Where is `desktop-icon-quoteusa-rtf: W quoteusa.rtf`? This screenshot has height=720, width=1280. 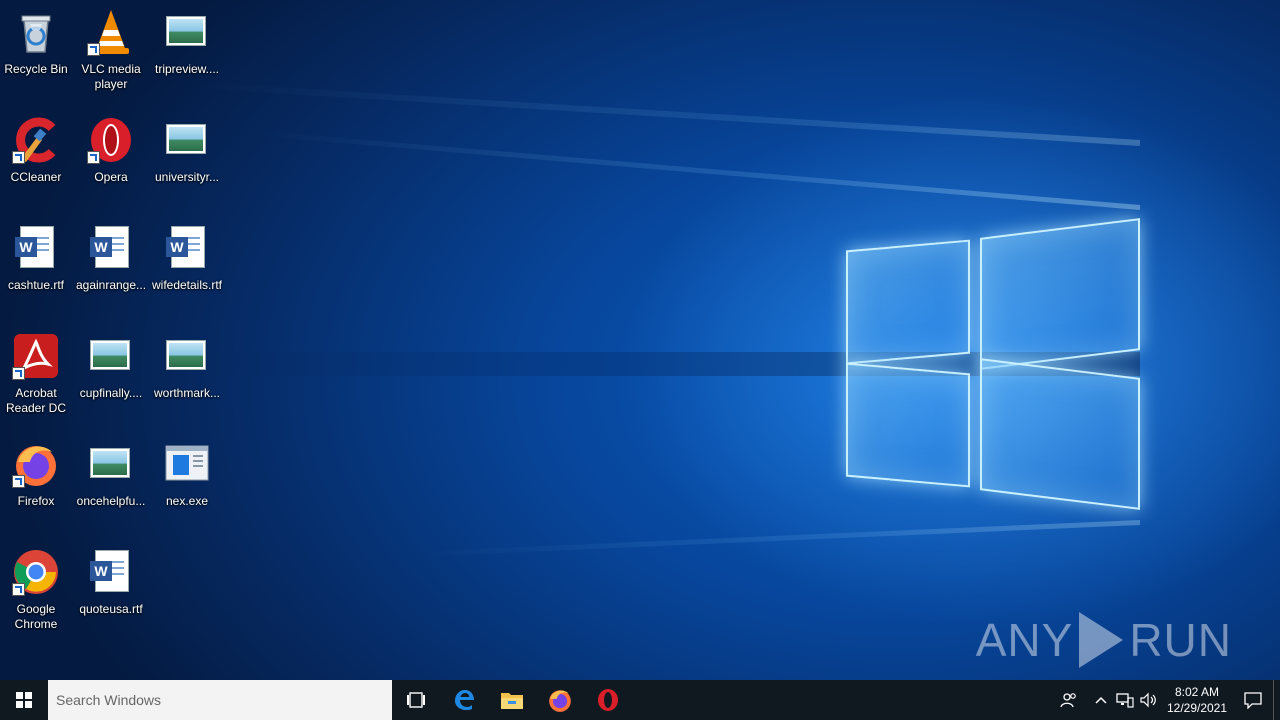 desktop-icon-quoteusa-rtf: W quoteusa.rtf is located at coordinates (111, 582).